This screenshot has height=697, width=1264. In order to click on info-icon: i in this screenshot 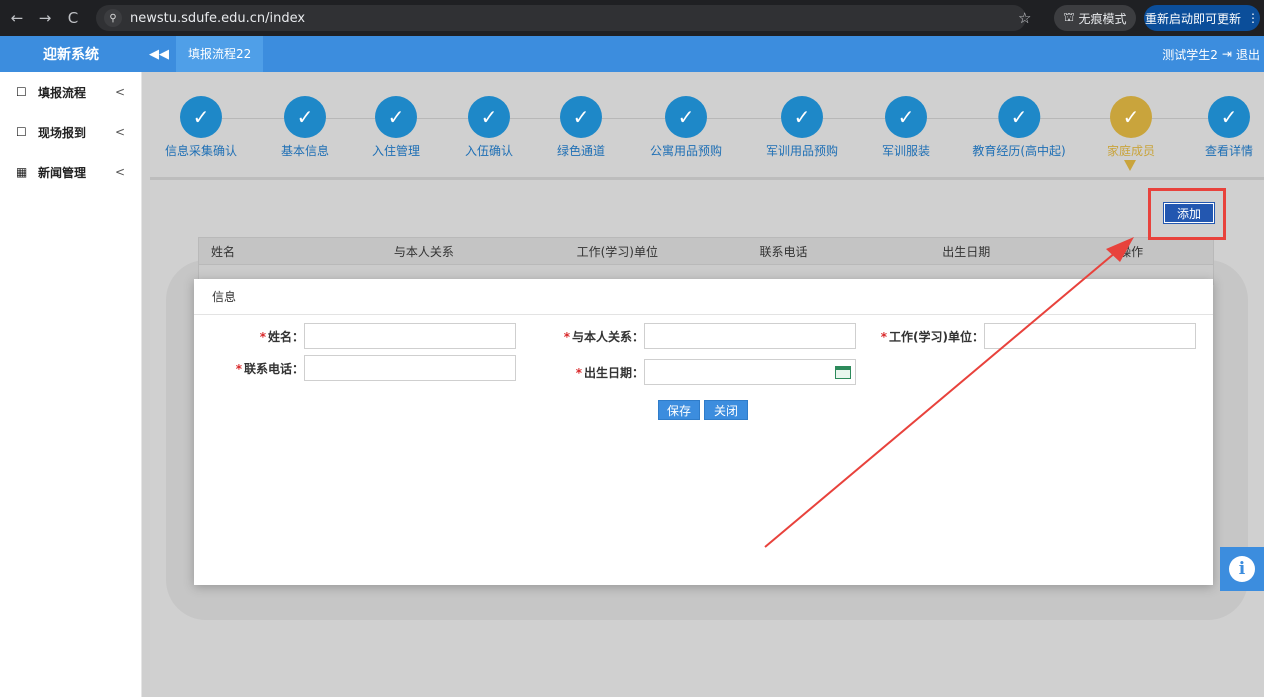, I will do `click(1242, 569)`.